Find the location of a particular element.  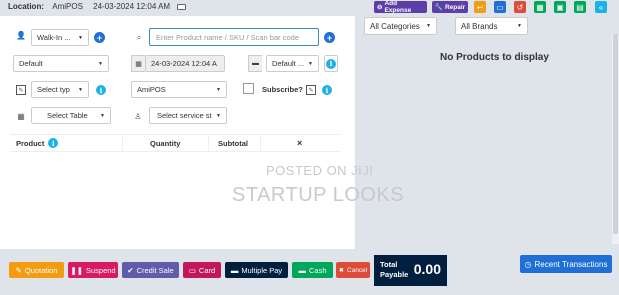

location-value: AmiPOS is located at coordinates (67, 6).